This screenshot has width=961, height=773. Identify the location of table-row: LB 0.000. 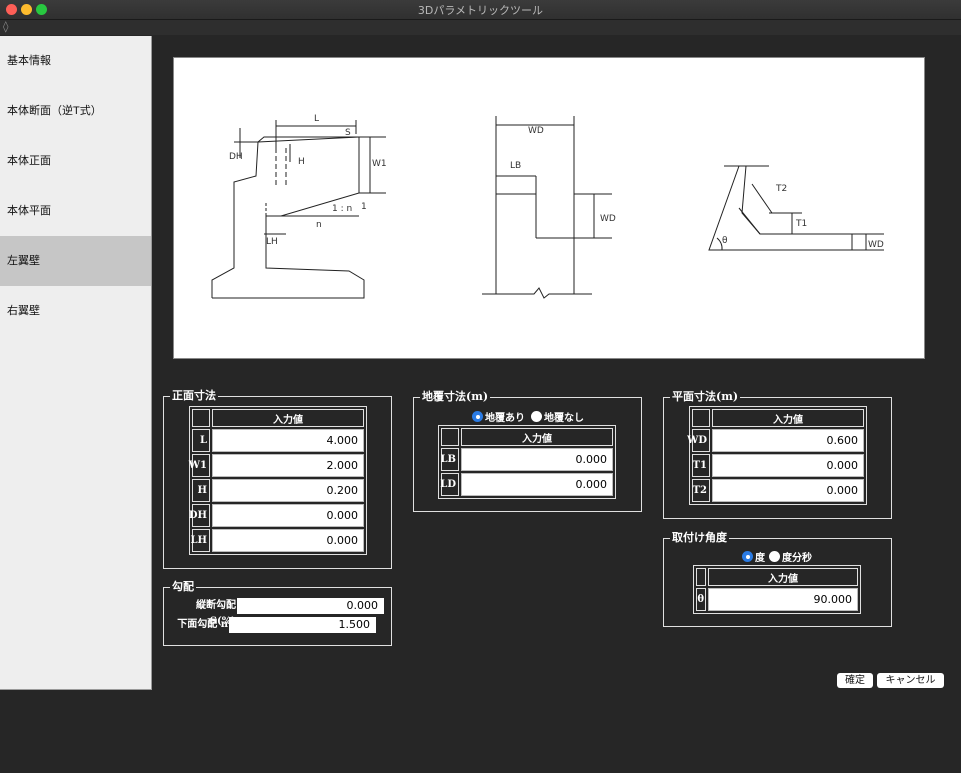
(527, 459).